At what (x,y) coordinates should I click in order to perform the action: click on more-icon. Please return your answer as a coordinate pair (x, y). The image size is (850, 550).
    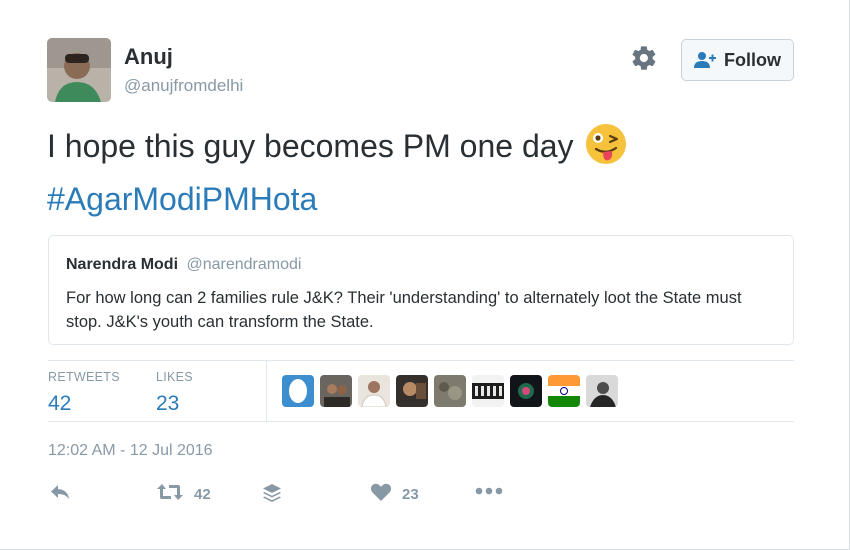
    Looking at the image, I should click on (489, 491).